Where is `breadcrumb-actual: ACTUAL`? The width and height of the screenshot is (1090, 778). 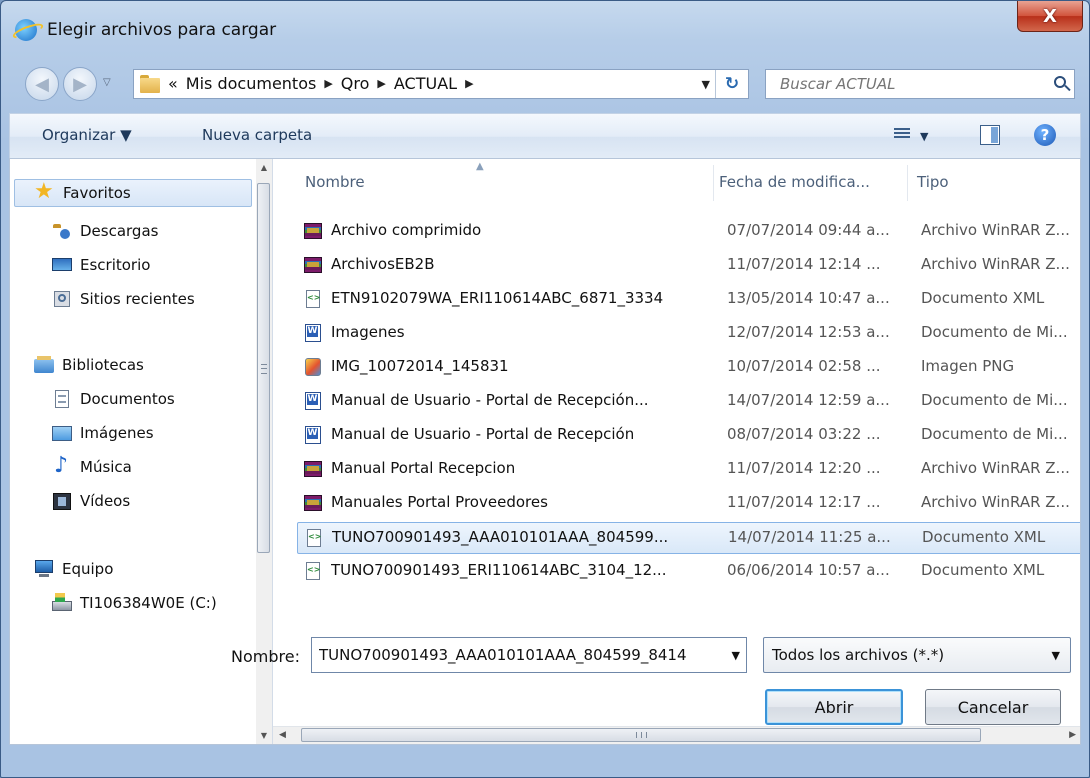 breadcrumb-actual: ACTUAL is located at coordinates (425, 83).